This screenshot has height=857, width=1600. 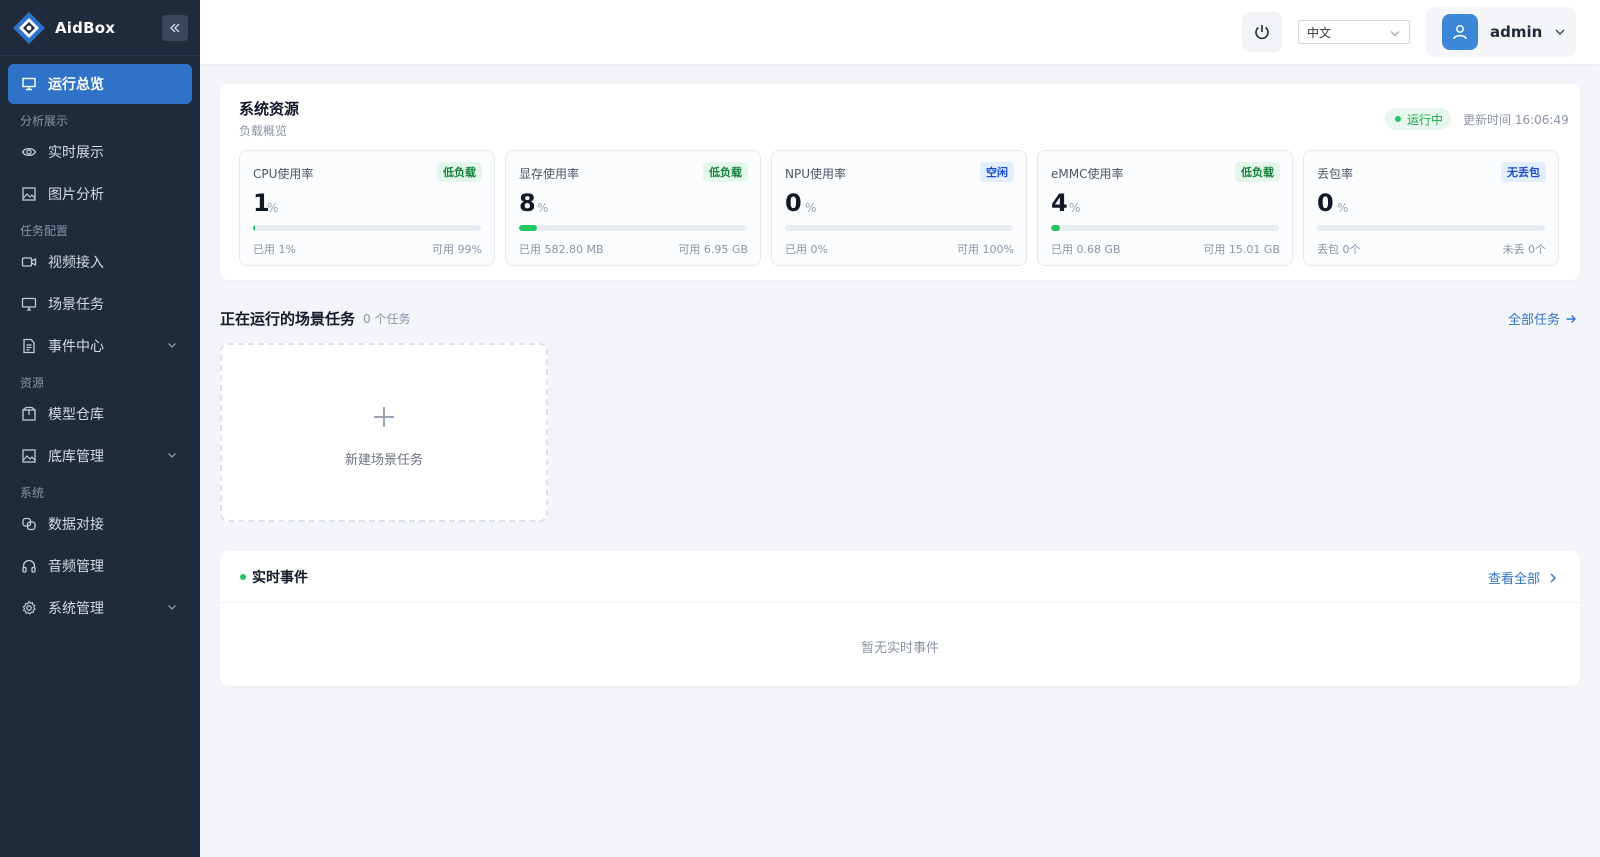 What do you see at coordinates (32, 493) in the screenshot?
I see `nav-group-system: 系统` at bounding box center [32, 493].